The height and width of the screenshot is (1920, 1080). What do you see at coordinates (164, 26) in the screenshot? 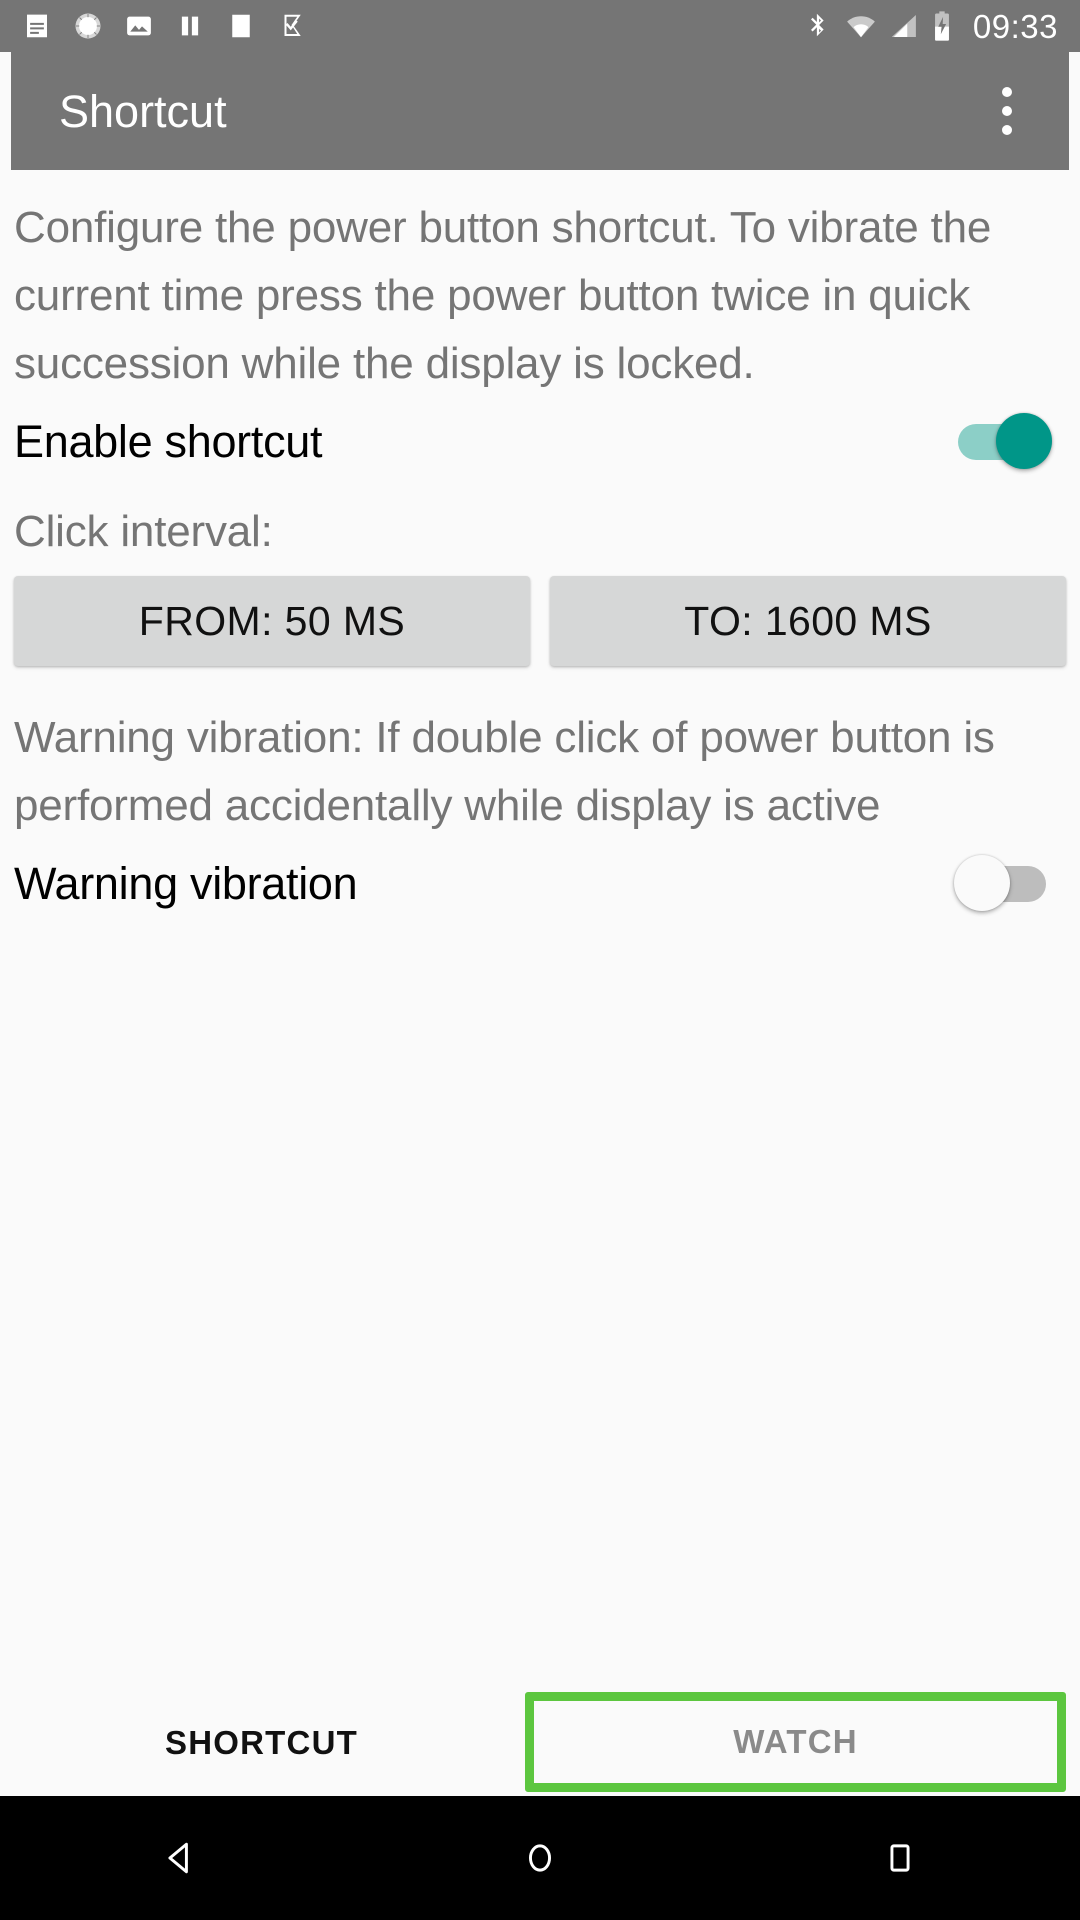
I see `status-bar-notification-icons` at bounding box center [164, 26].